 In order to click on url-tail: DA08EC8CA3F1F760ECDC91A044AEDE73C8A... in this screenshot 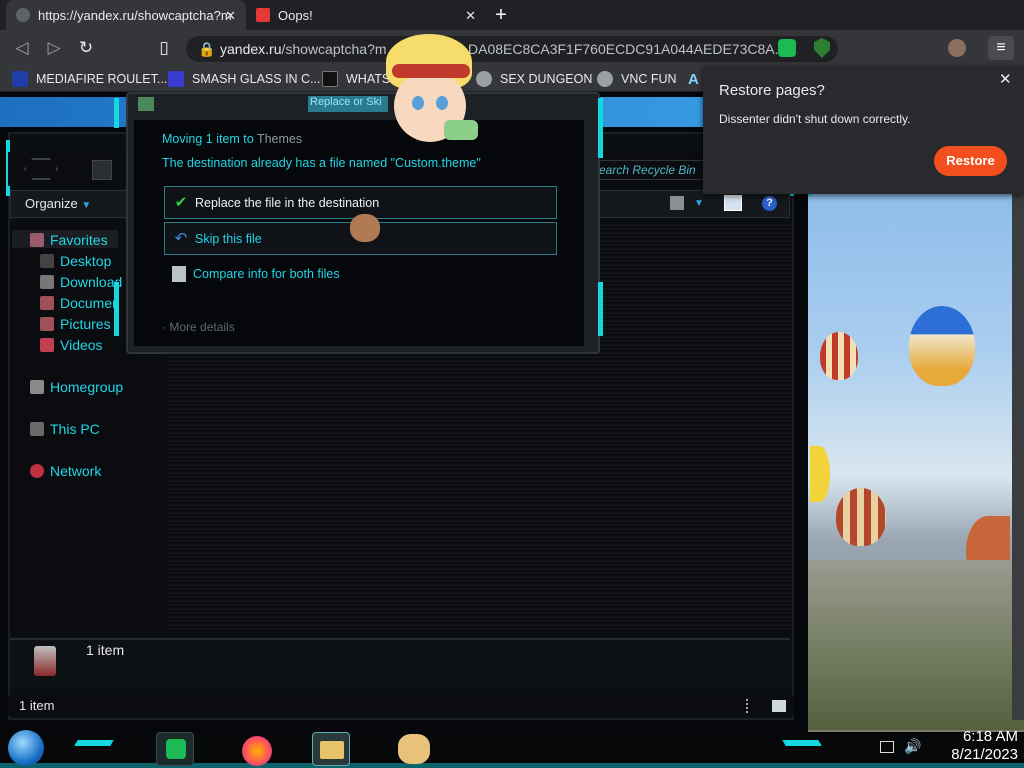, I will do `click(627, 49)`.